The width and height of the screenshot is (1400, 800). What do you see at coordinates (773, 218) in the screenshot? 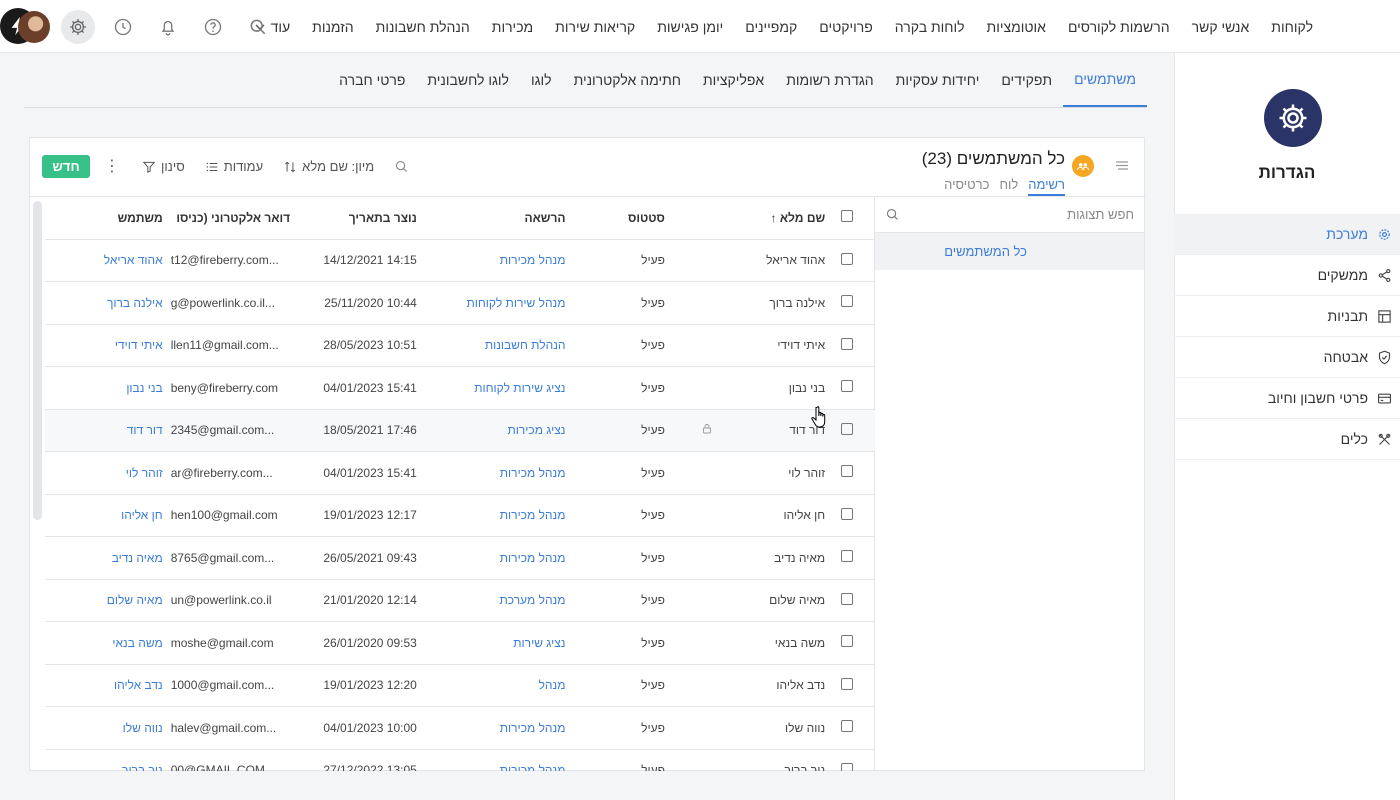
I see `header-full-name: שם מלא ↑` at bounding box center [773, 218].